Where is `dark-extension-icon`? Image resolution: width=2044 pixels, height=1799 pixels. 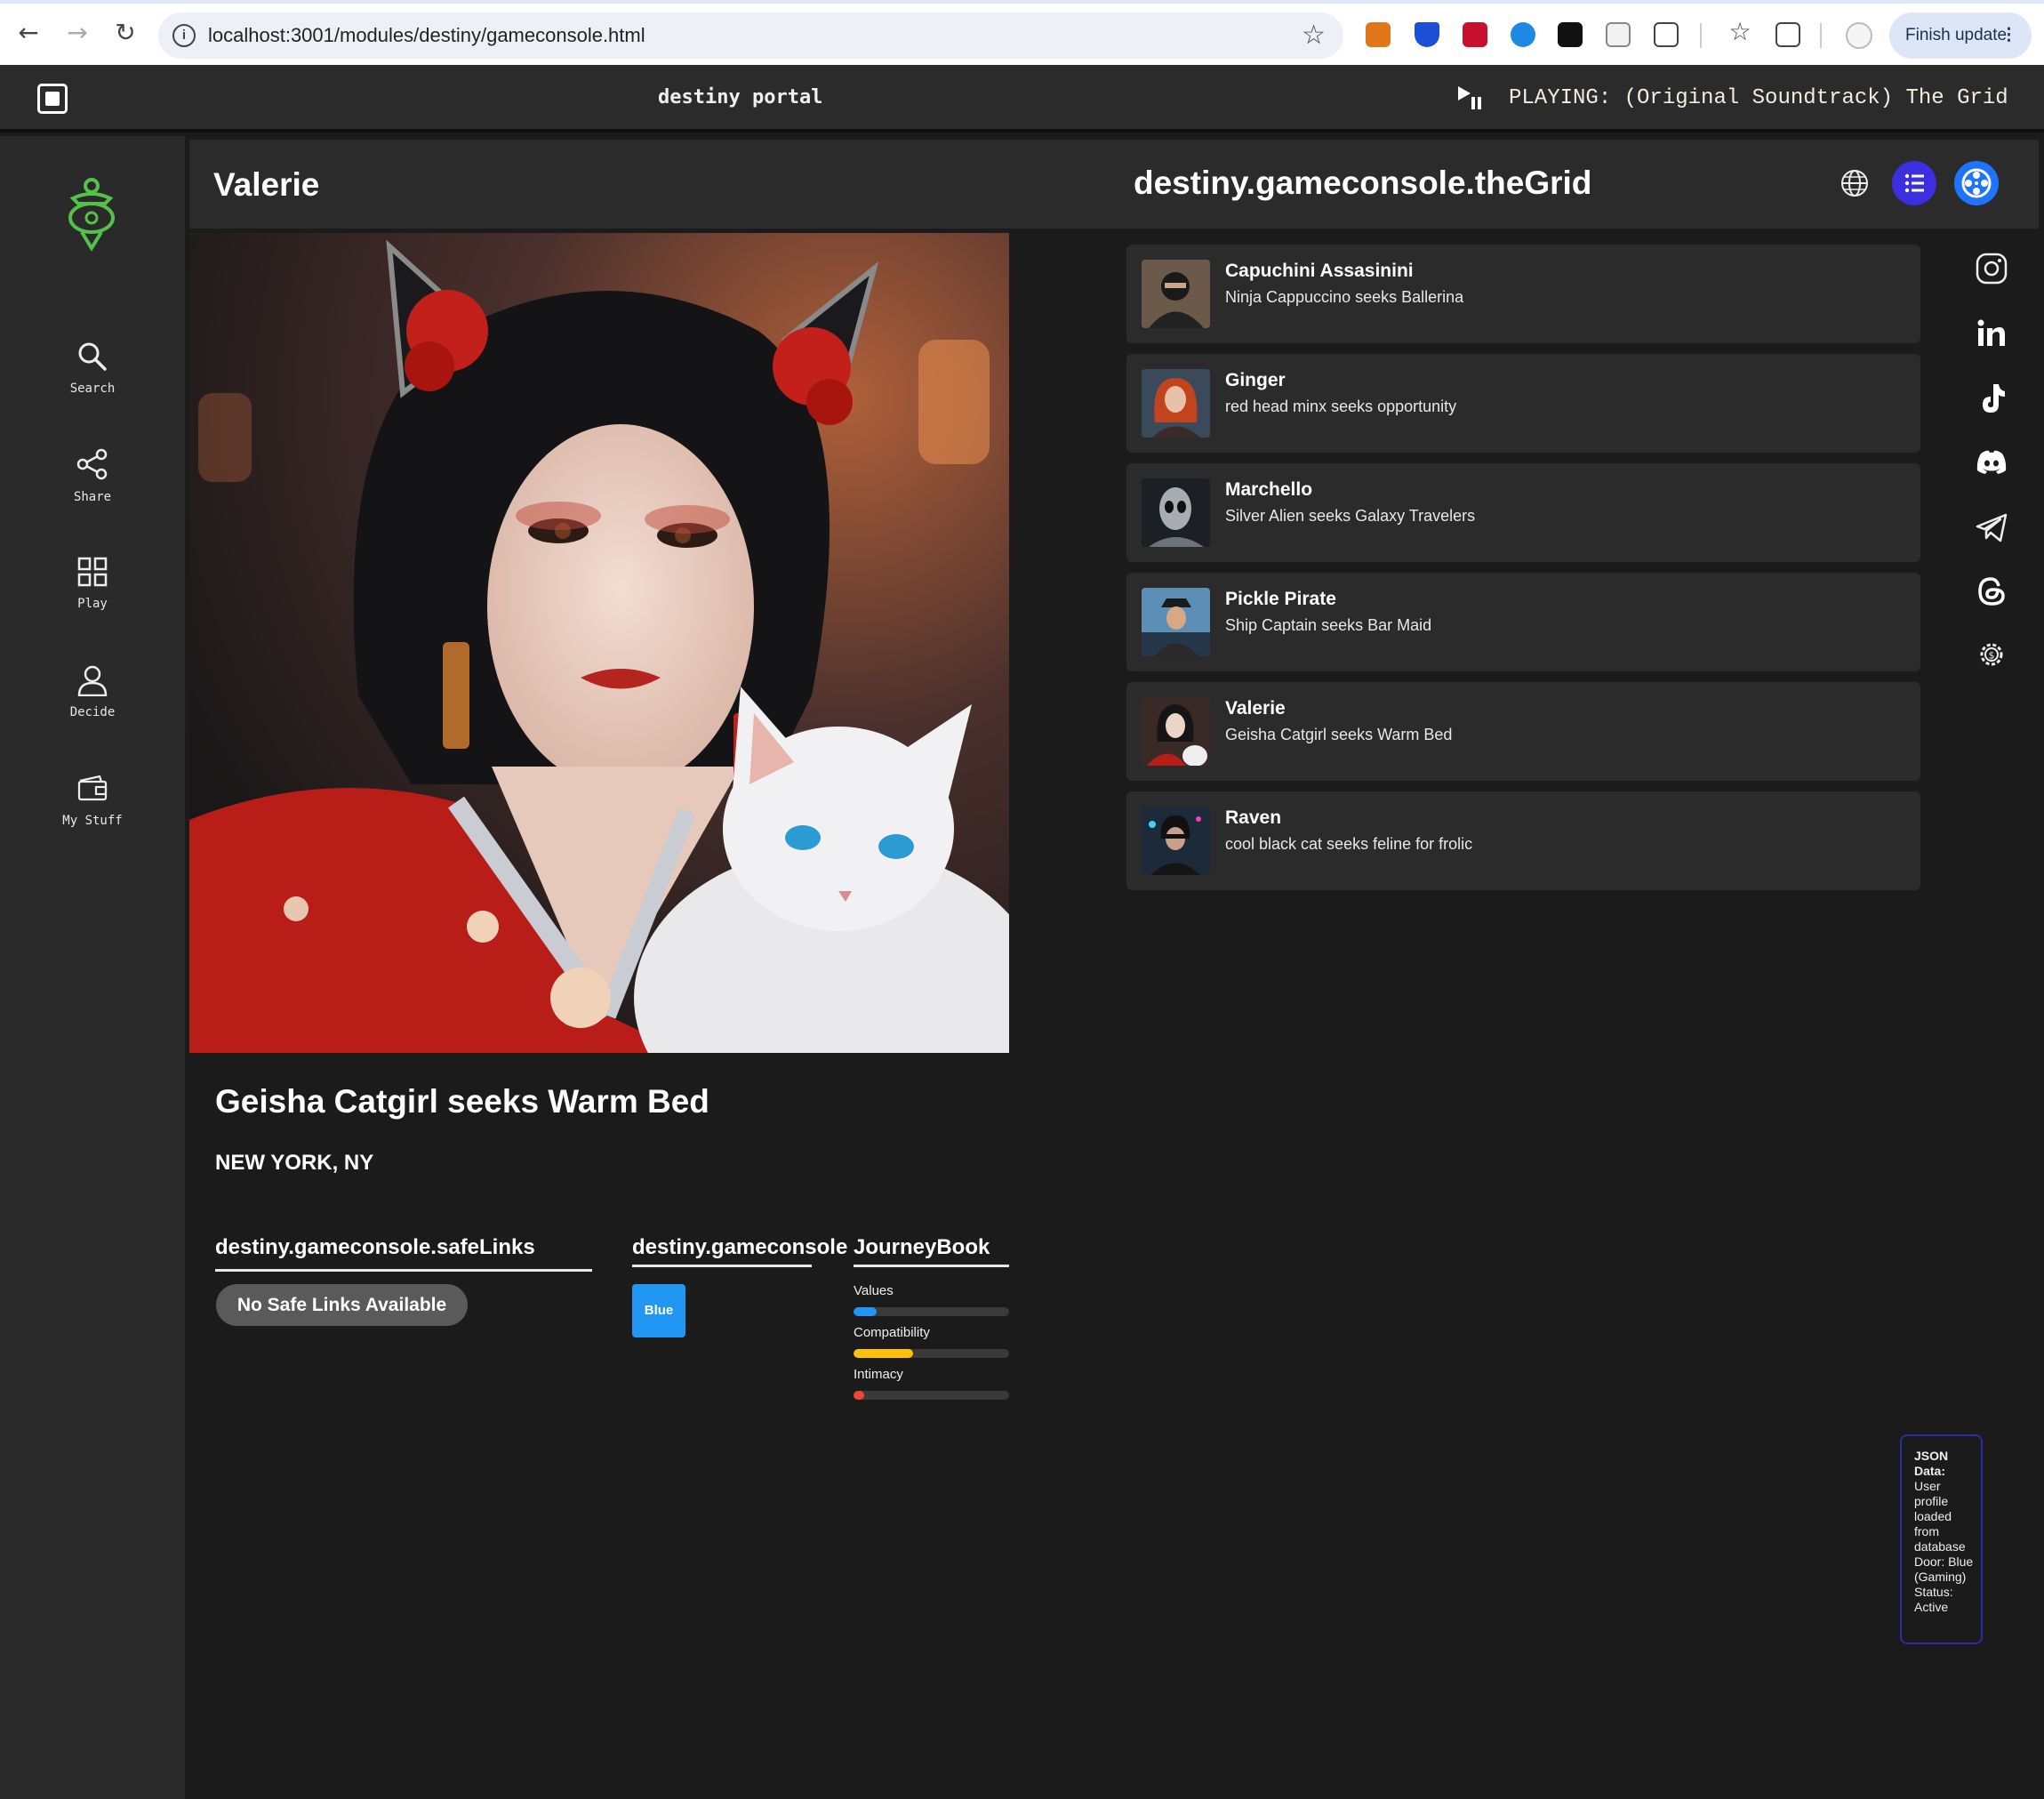
dark-extension-icon is located at coordinates (1570, 34).